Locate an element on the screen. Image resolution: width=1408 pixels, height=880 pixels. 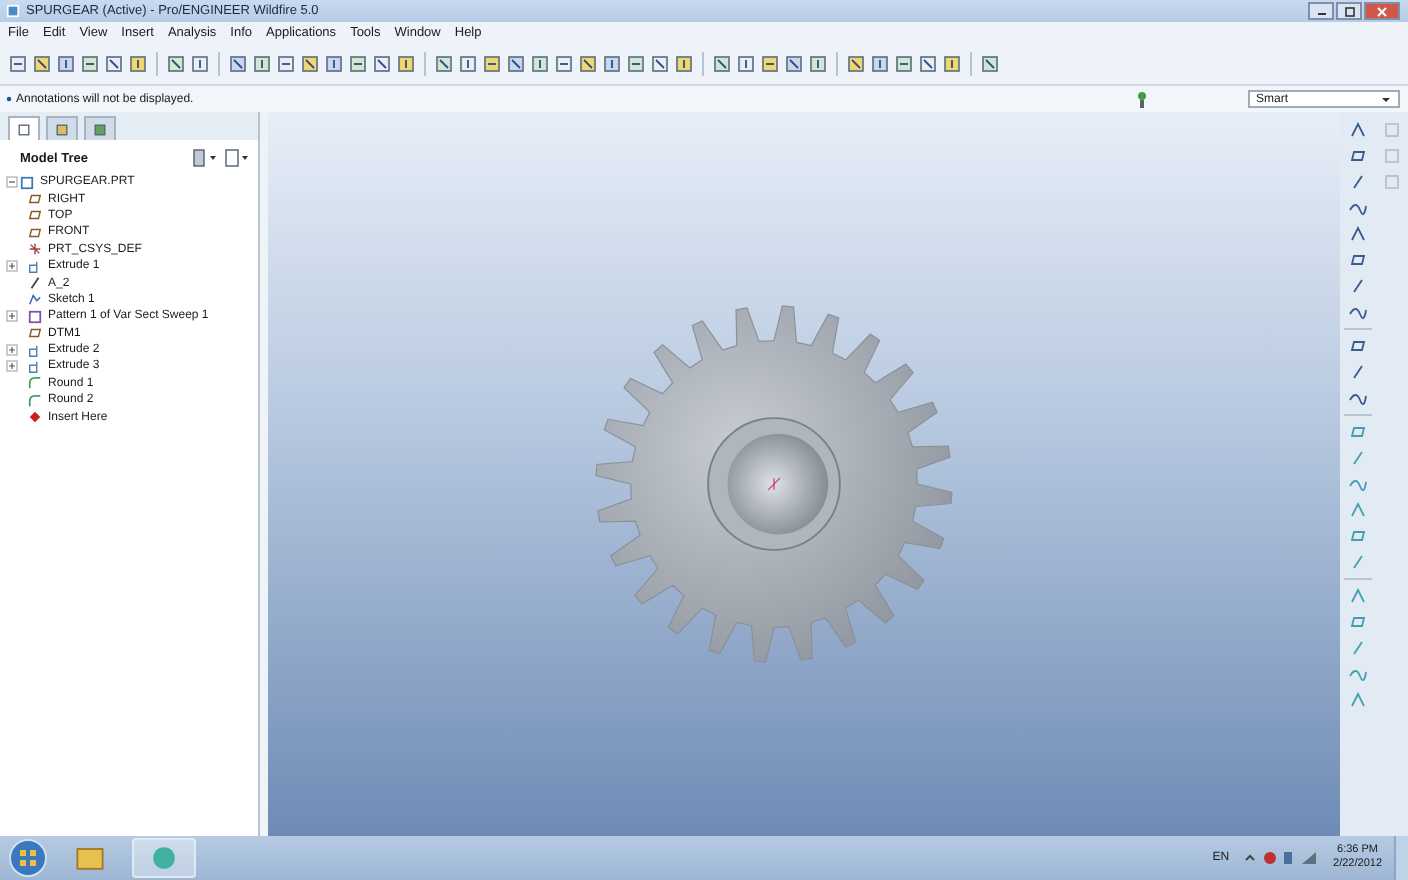
bullet-icon is located at coordinates (9, 99).